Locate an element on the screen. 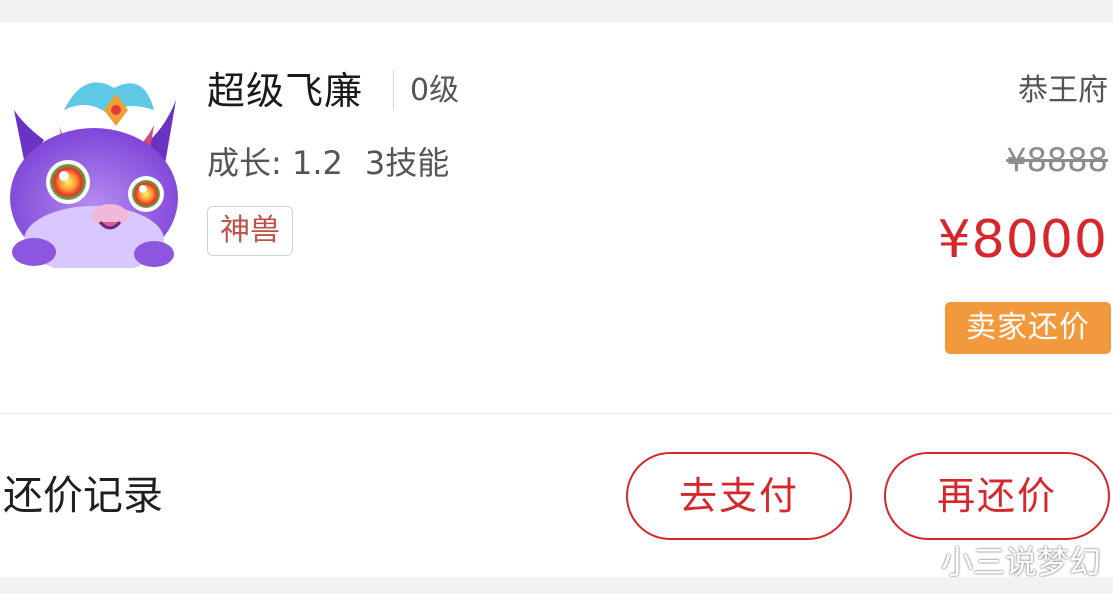  original-price: ¥8888 is located at coordinates (1057, 160).